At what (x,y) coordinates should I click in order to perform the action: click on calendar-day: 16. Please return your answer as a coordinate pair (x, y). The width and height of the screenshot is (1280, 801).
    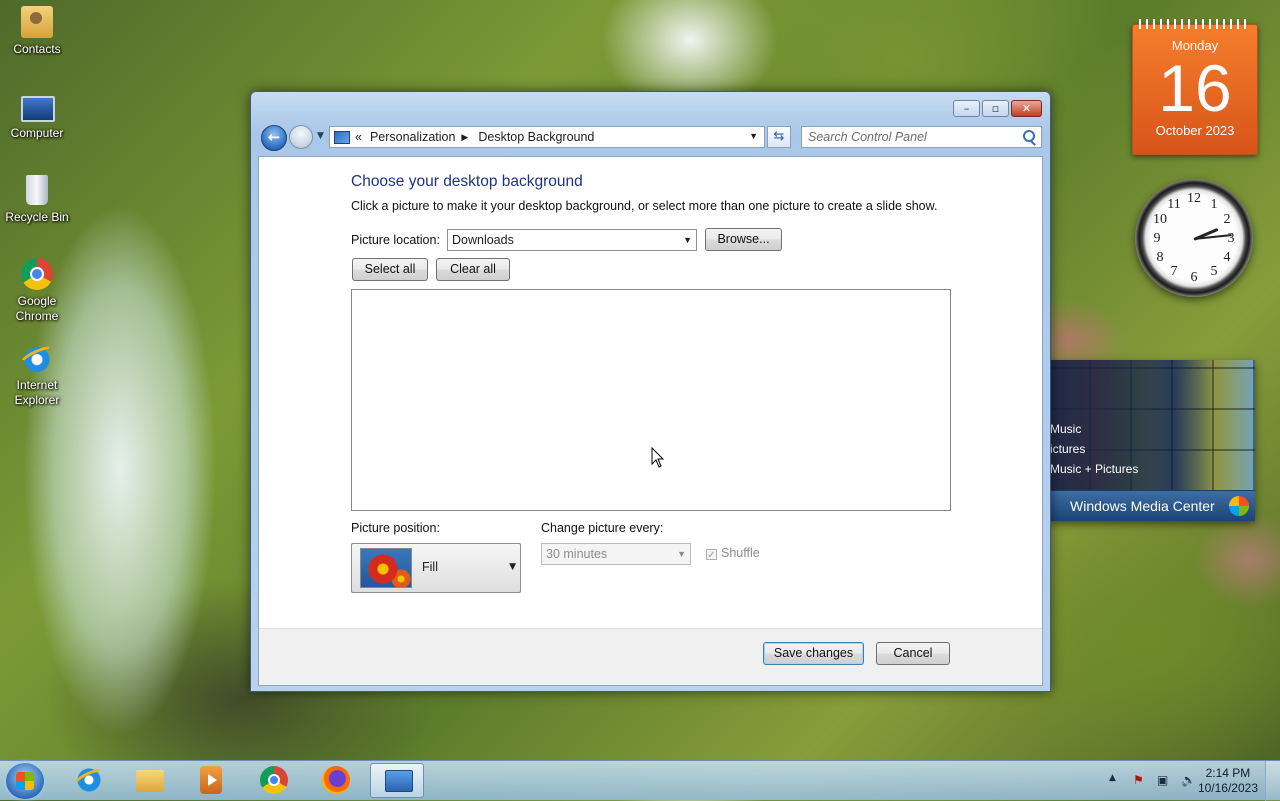
    Looking at the image, I should click on (1195, 88).